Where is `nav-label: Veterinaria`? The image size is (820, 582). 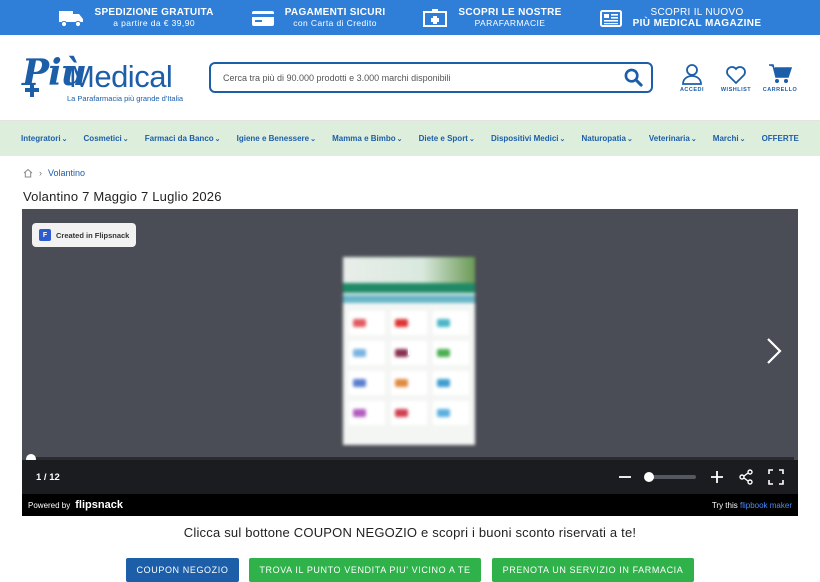
nav-label: Veterinaria is located at coordinates (669, 138).